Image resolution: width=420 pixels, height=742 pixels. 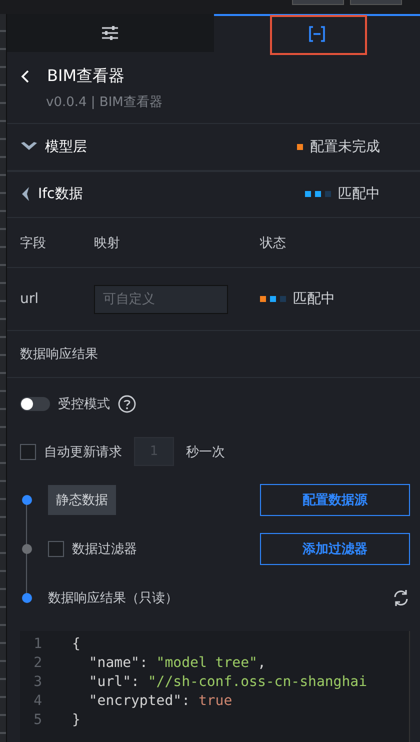 What do you see at coordinates (76, 720) in the screenshot?
I see `code-line: }` at bounding box center [76, 720].